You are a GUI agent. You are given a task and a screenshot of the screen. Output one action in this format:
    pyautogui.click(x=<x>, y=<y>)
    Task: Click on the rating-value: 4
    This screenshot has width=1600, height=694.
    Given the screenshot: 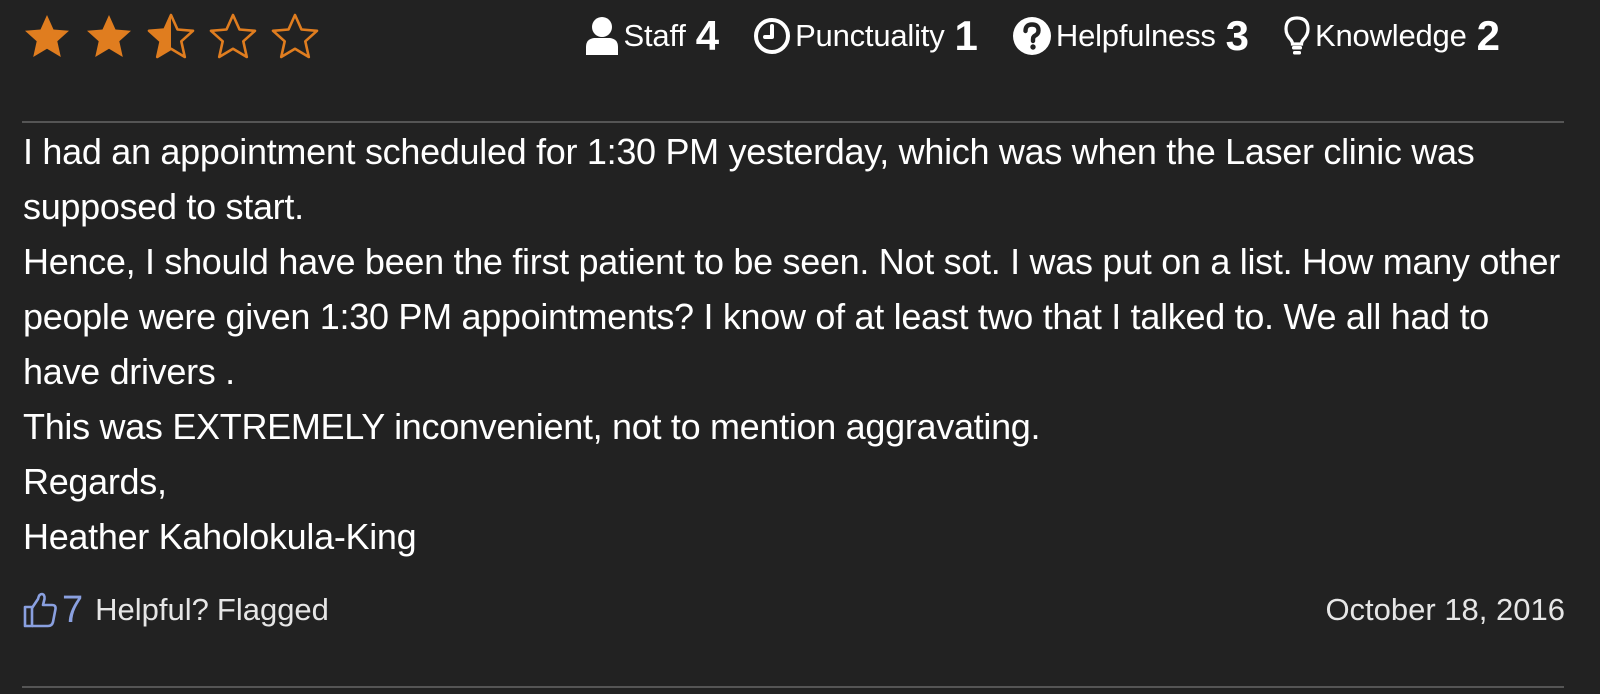 What is the action you would take?
    pyautogui.click(x=707, y=35)
    